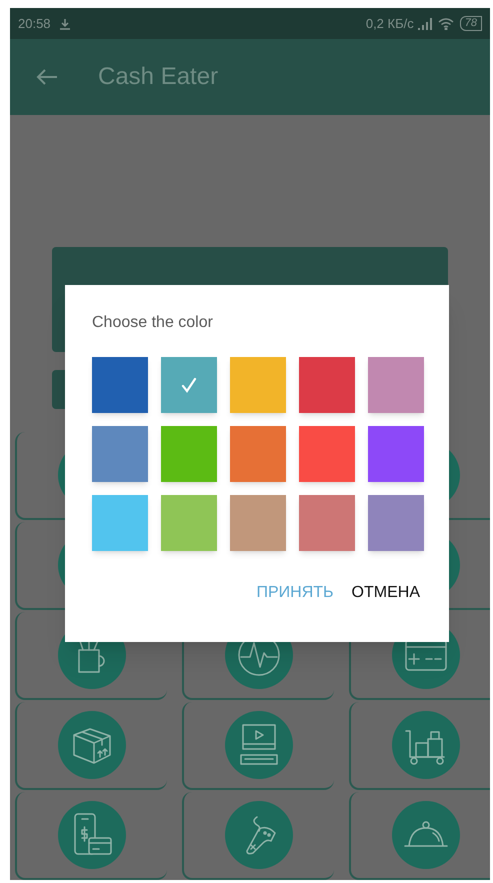 The width and height of the screenshot is (493, 883). I want to click on back-arrow-icon, so click(47, 77).